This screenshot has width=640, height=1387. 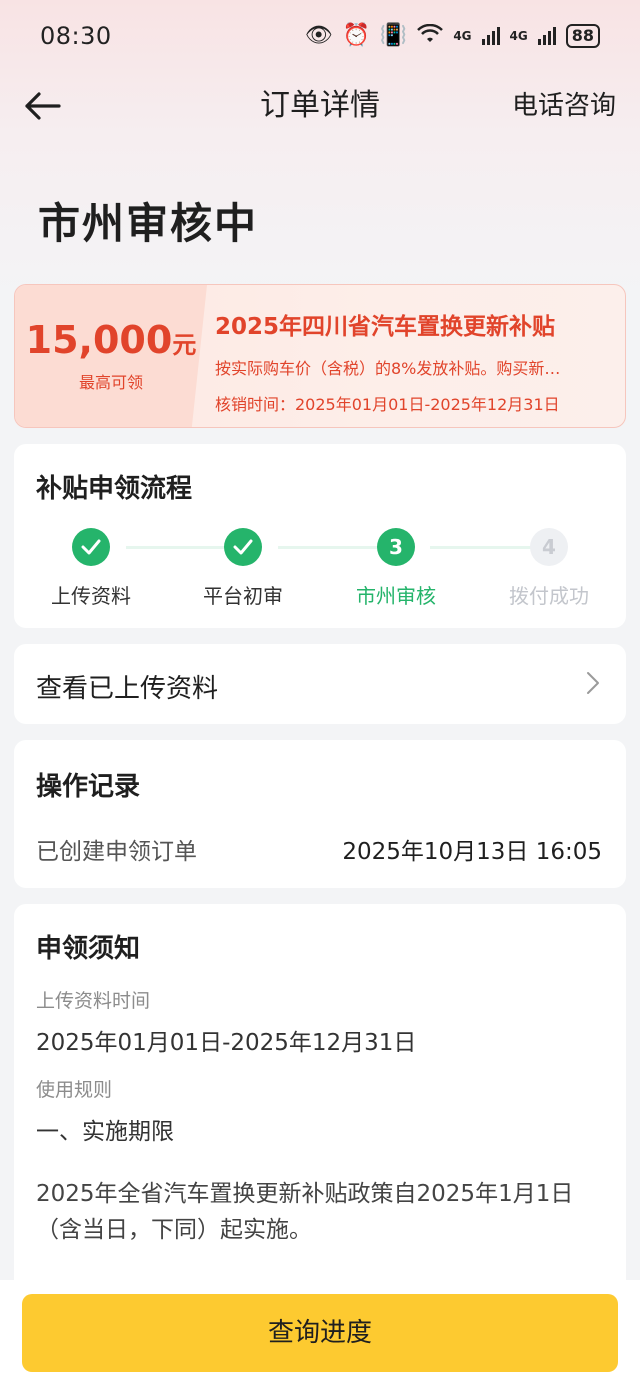 What do you see at coordinates (114, 489) in the screenshot?
I see `flow-title: 补贴申领流程` at bounding box center [114, 489].